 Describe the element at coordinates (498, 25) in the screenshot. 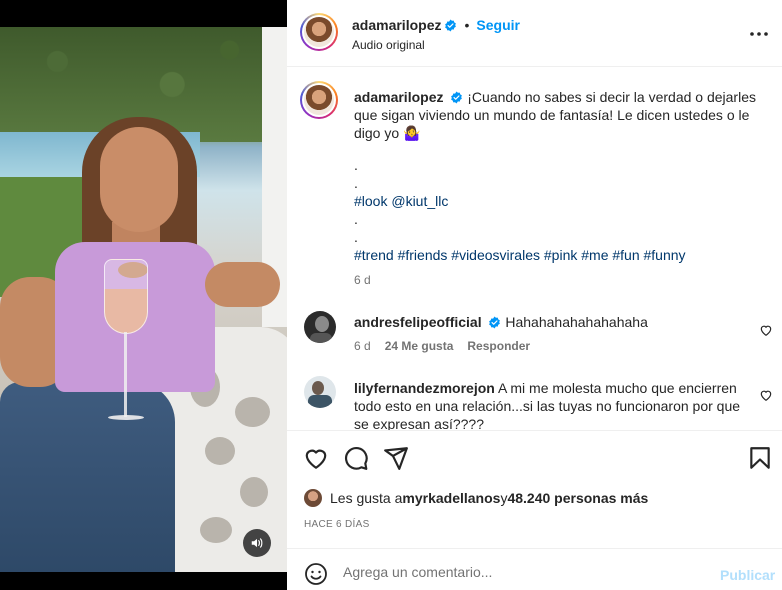

I see `follow-button: Seguir` at that location.